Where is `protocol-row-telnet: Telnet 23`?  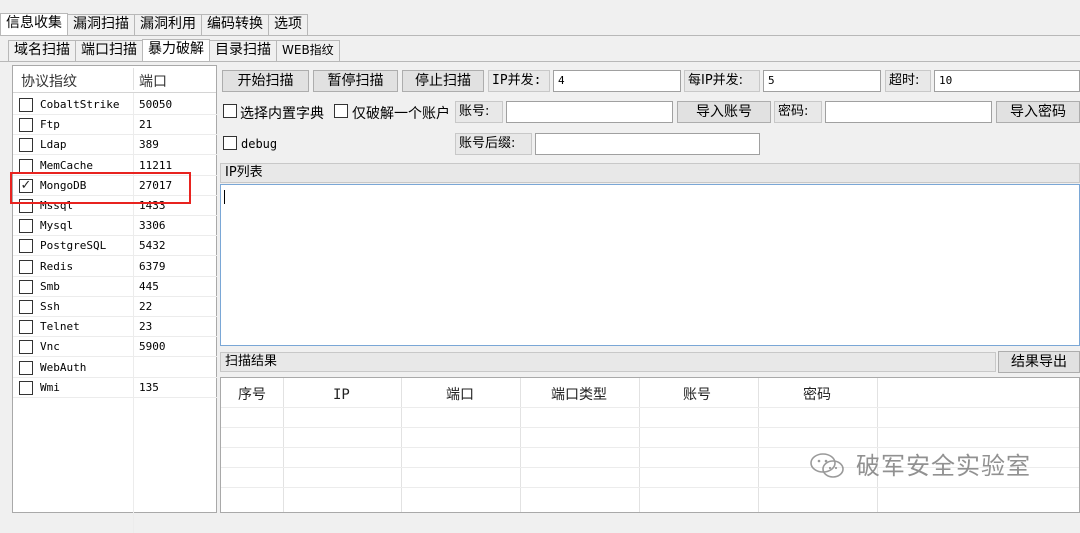 protocol-row-telnet: Telnet 23 is located at coordinates (115, 327).